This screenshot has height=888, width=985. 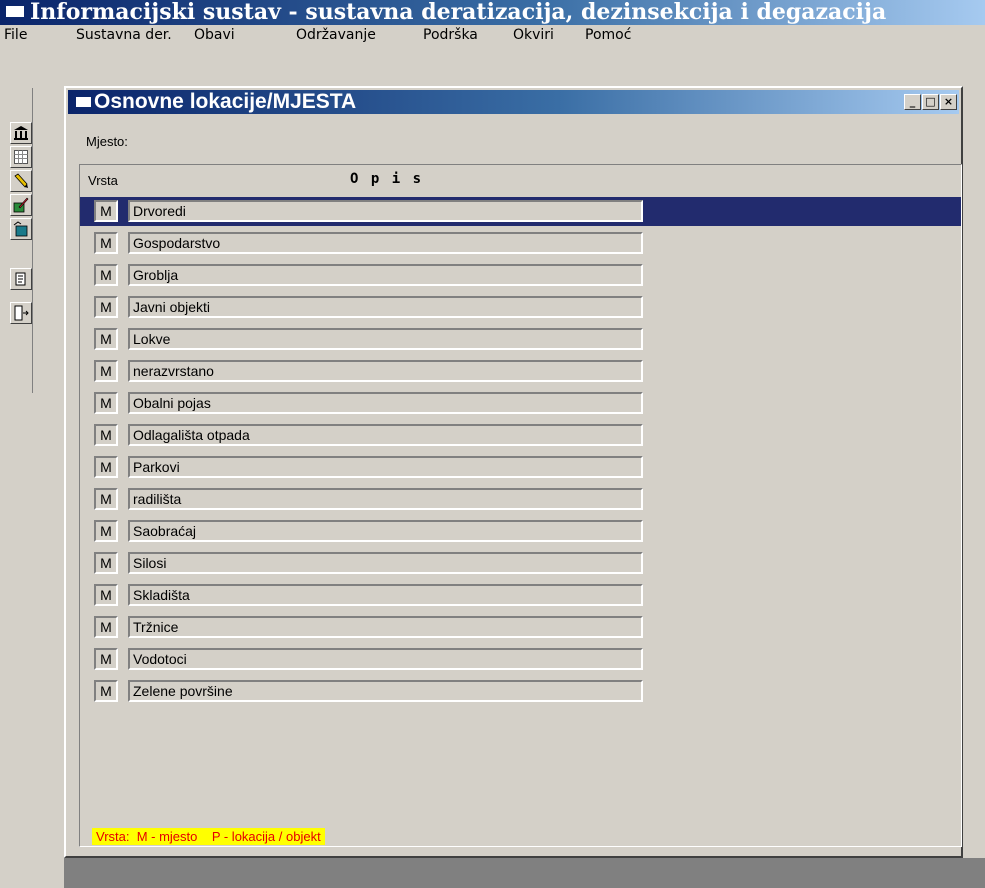 I want to click on app-window-icon, so click(x=15, y=11).